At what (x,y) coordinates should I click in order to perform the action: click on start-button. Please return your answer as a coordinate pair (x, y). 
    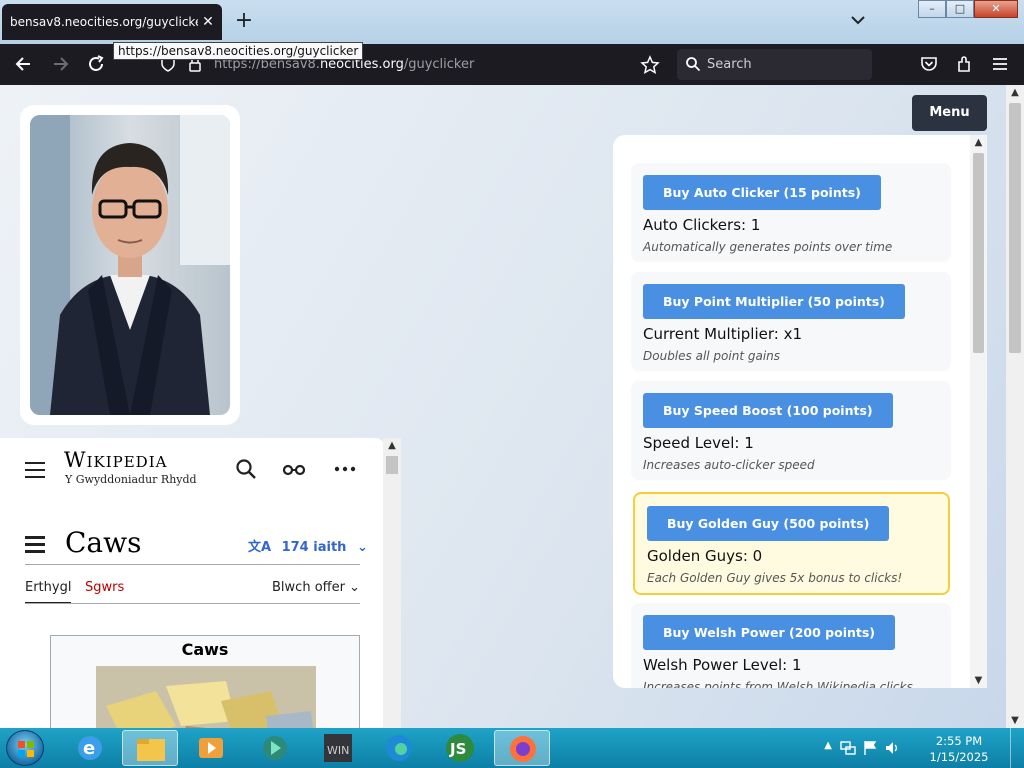
    Looking at the image, I should click on (25, 748).